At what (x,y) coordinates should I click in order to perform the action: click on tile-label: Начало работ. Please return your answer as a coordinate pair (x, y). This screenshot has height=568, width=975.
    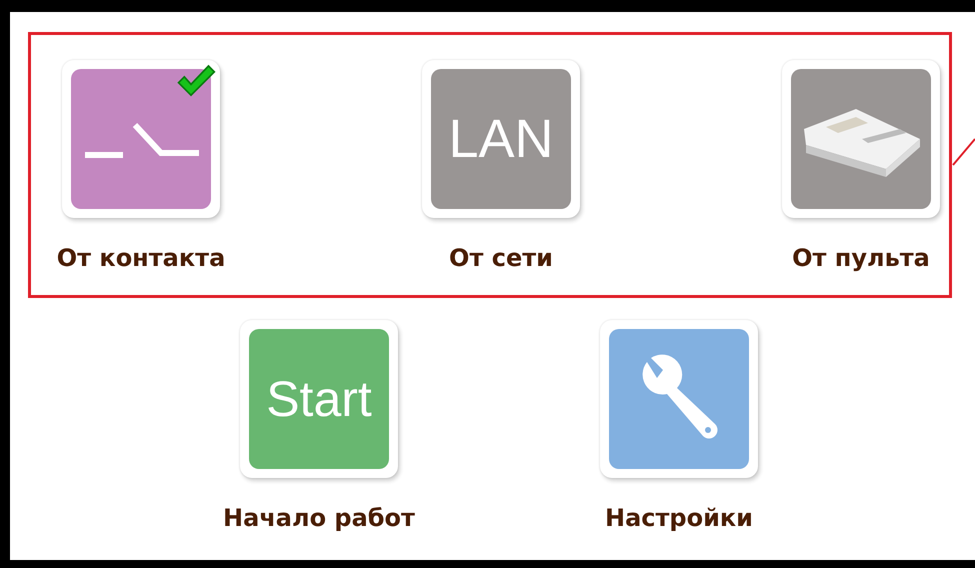
    Looking at the image, I should click on (319, 518).